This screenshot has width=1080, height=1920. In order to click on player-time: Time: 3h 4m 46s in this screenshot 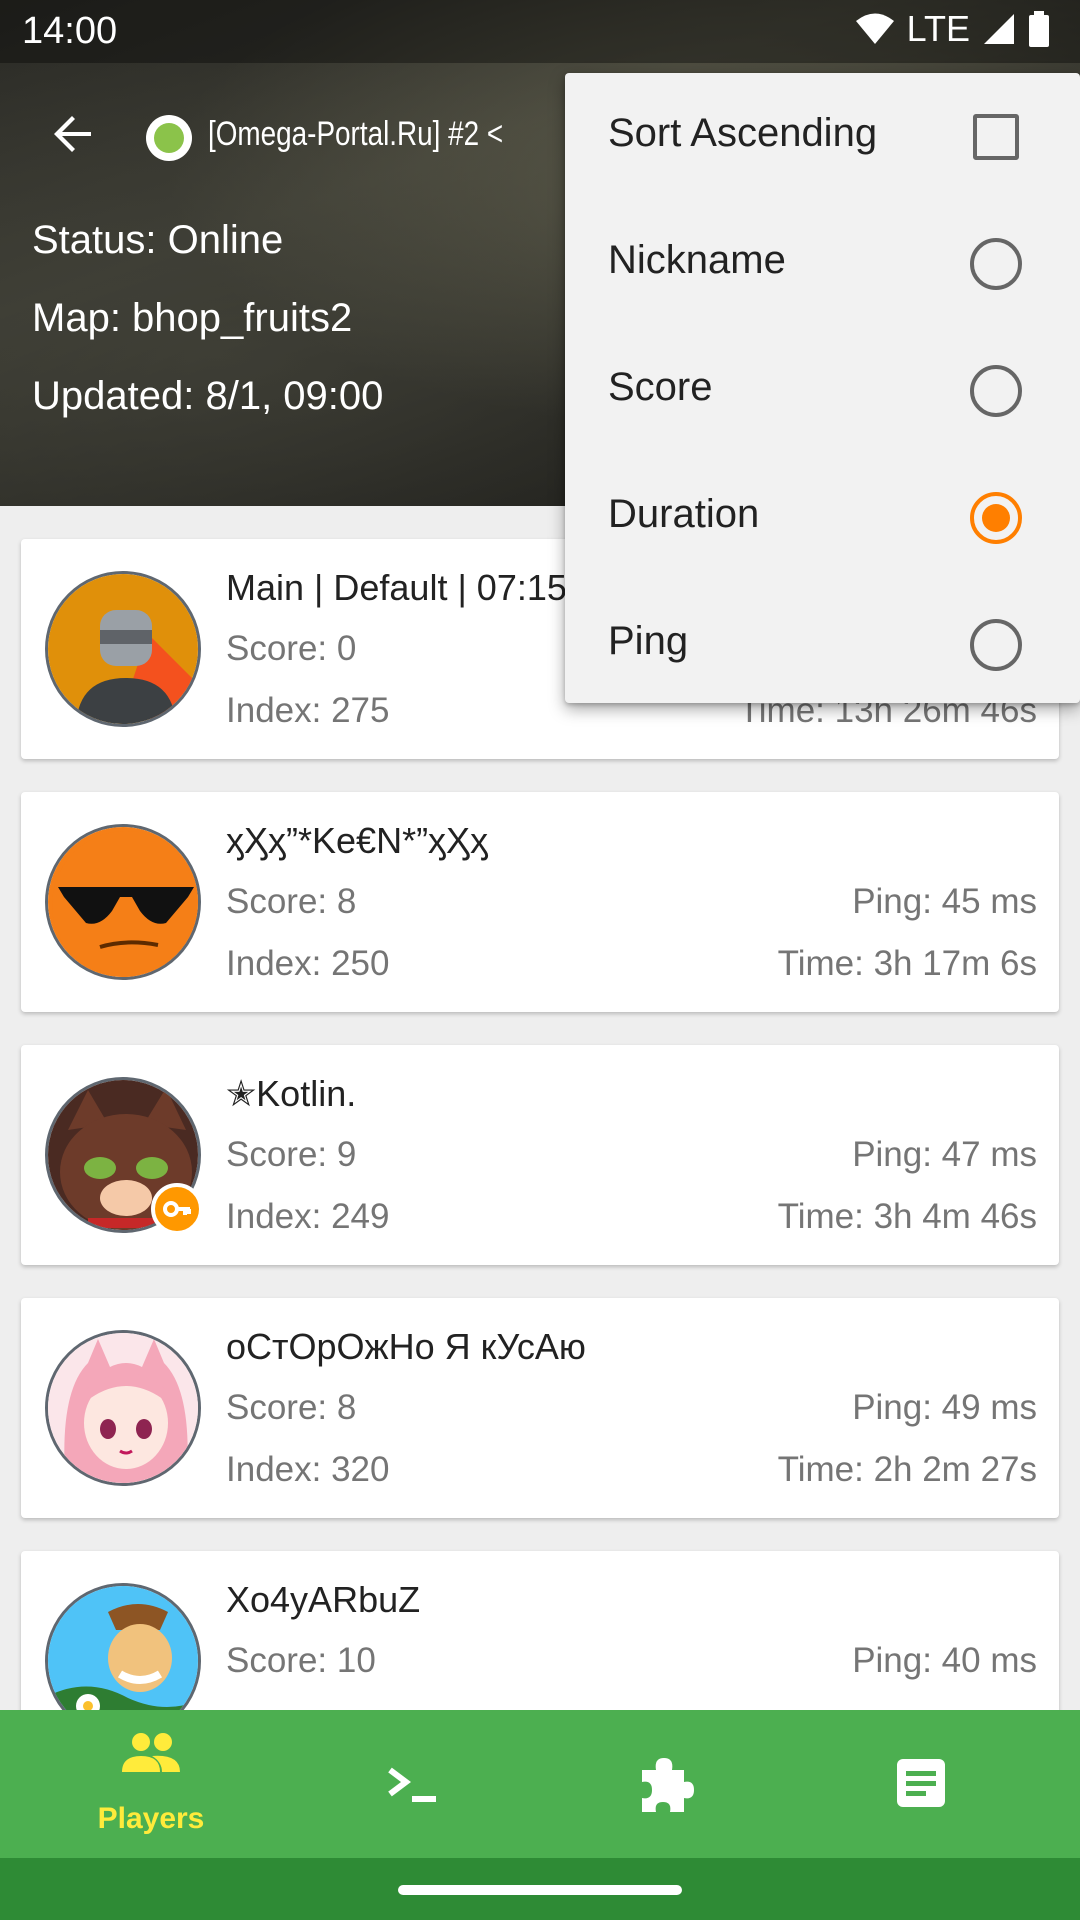, I will do `click(907, 1216)`.